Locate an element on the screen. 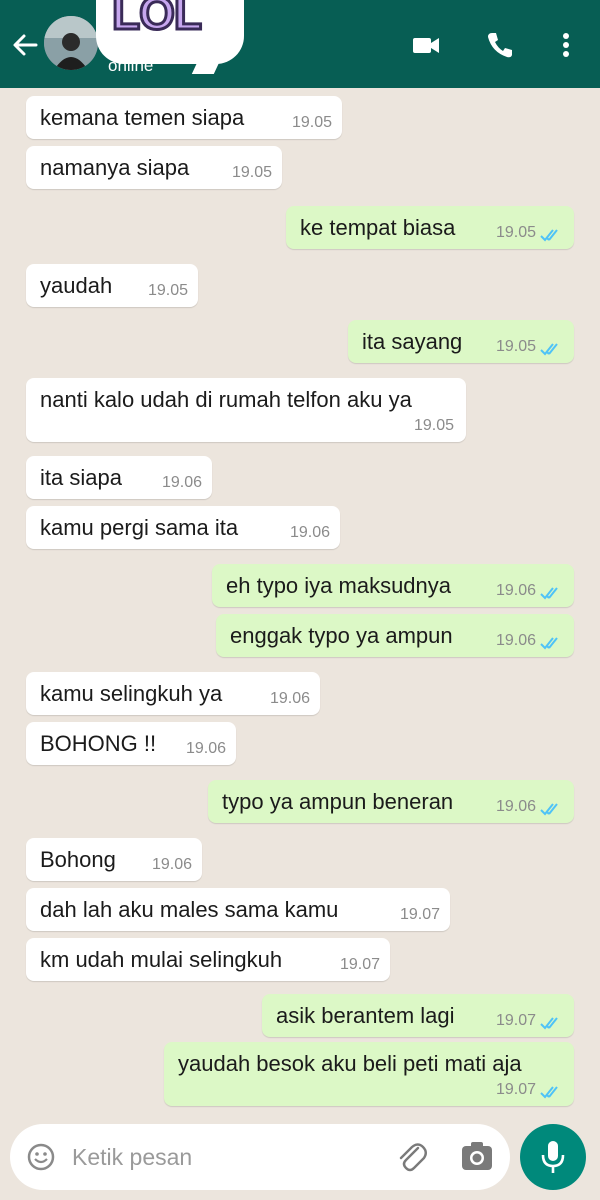 The image size is (600, 1200). message-text: yaudah is located at coordinates (76, 285).